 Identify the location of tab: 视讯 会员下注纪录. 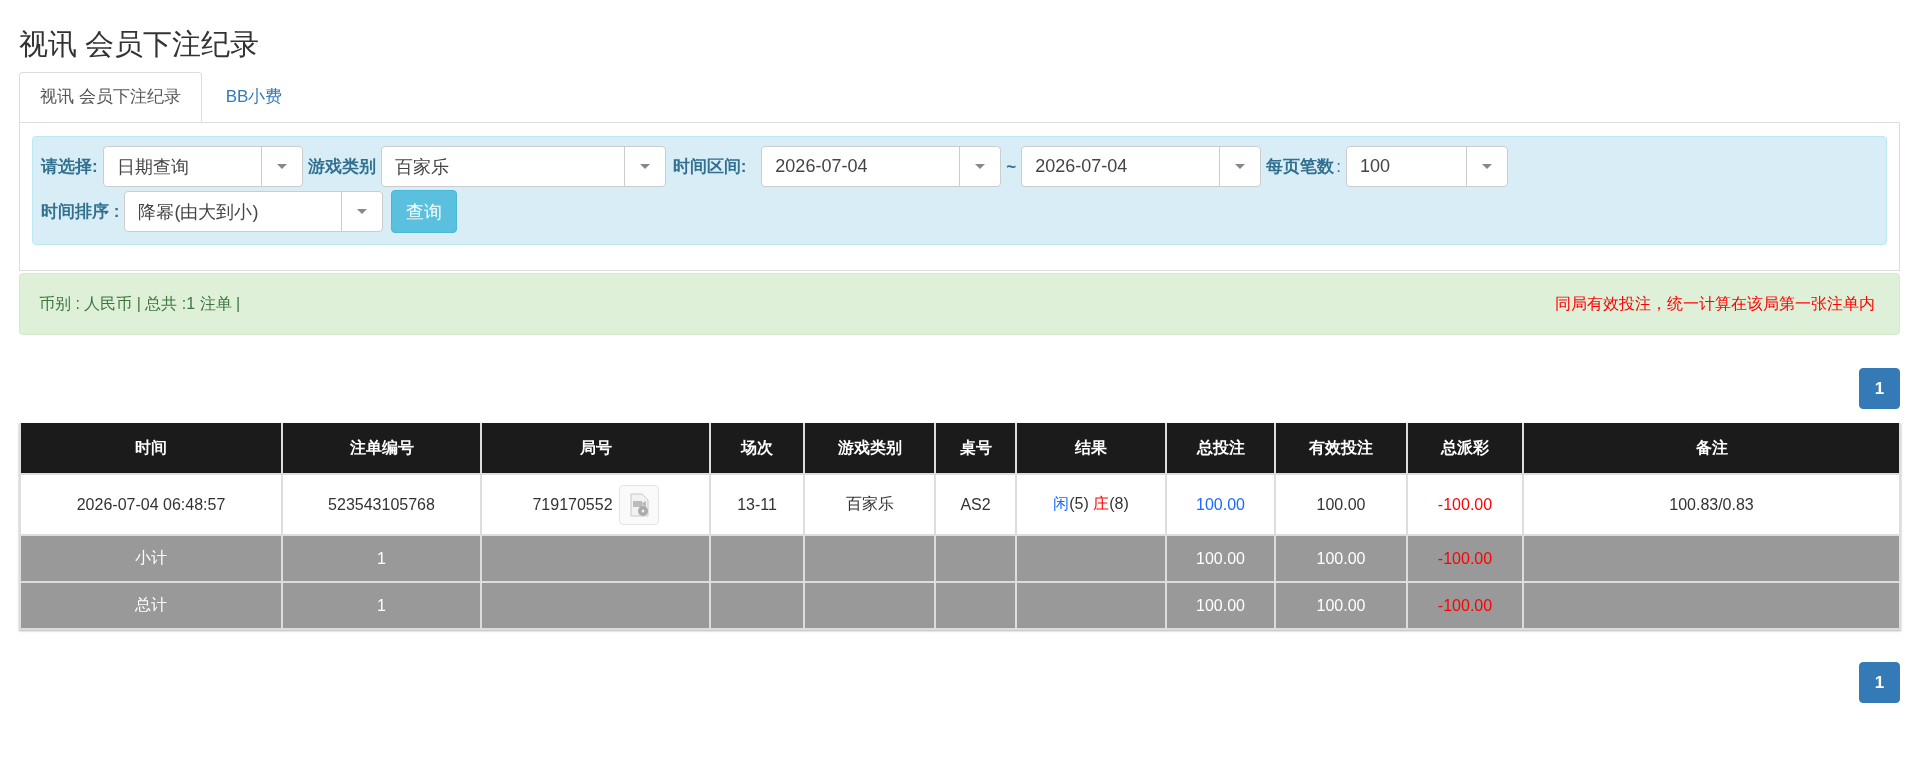
(110, 97).